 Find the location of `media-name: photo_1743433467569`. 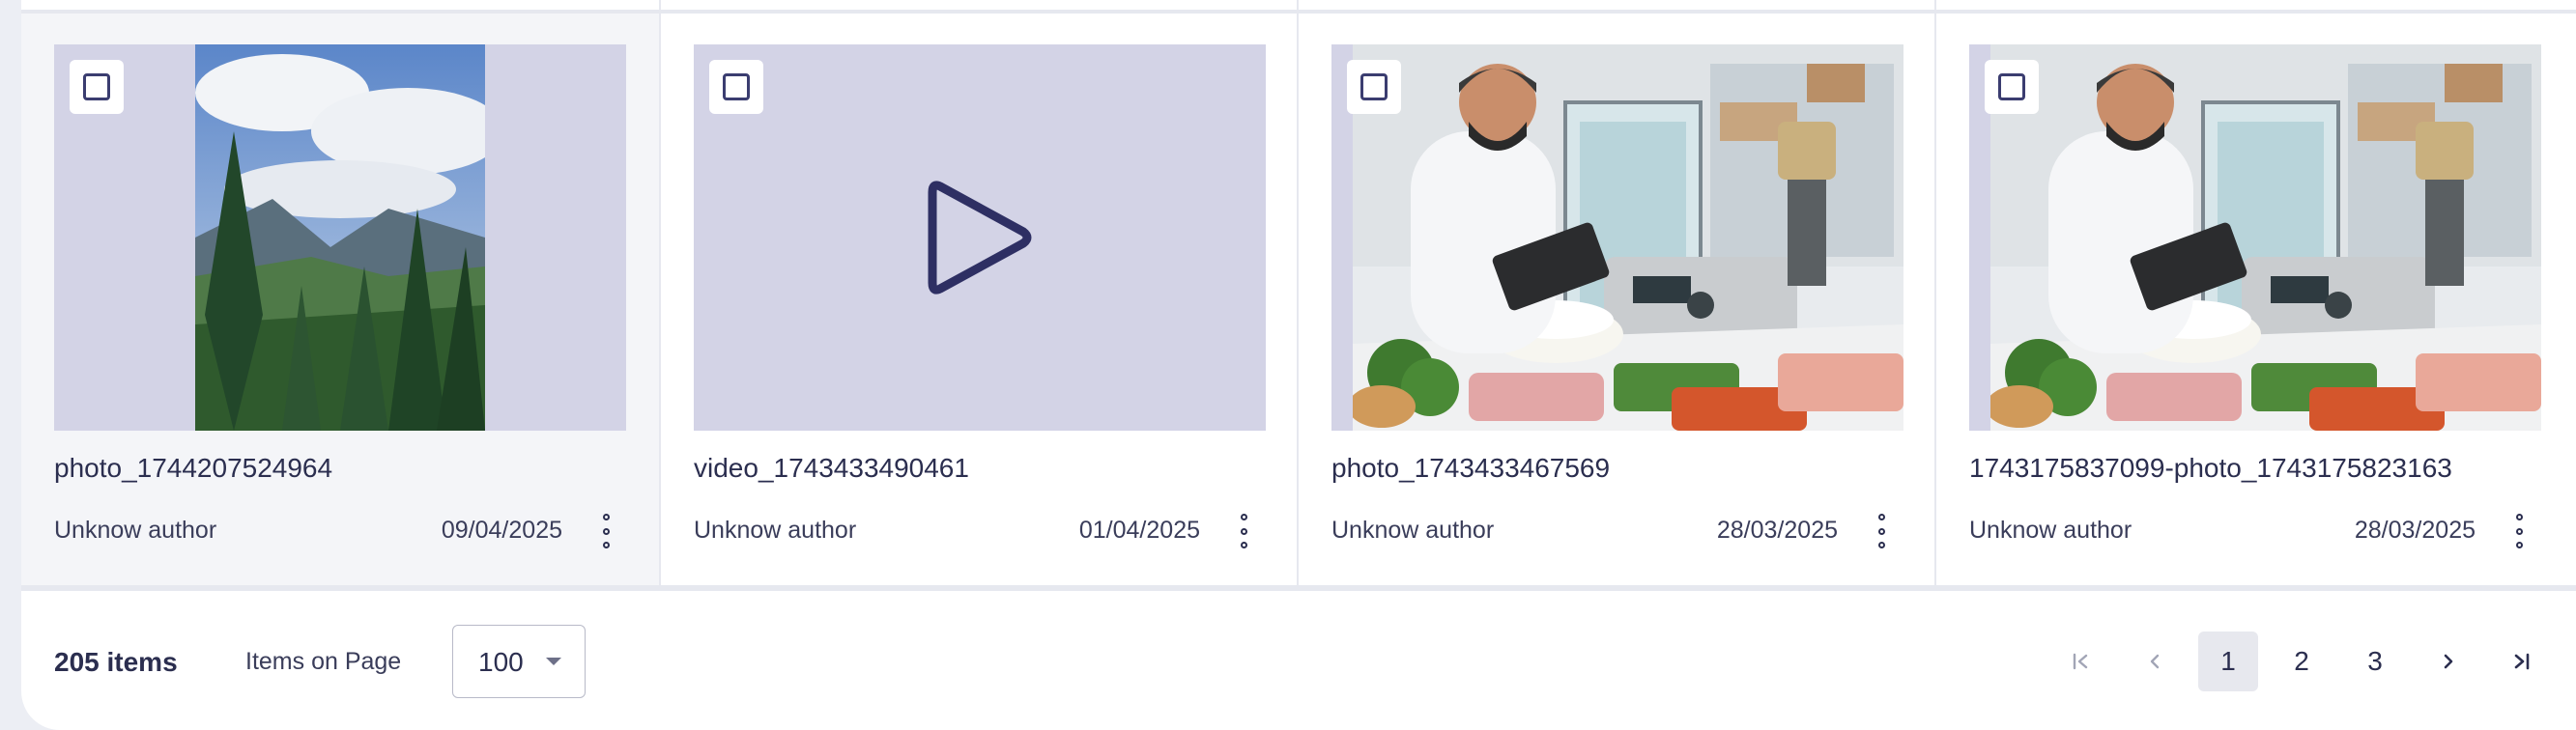

media-name: photo_1743433467569 is located at coordinates (1471, 468).